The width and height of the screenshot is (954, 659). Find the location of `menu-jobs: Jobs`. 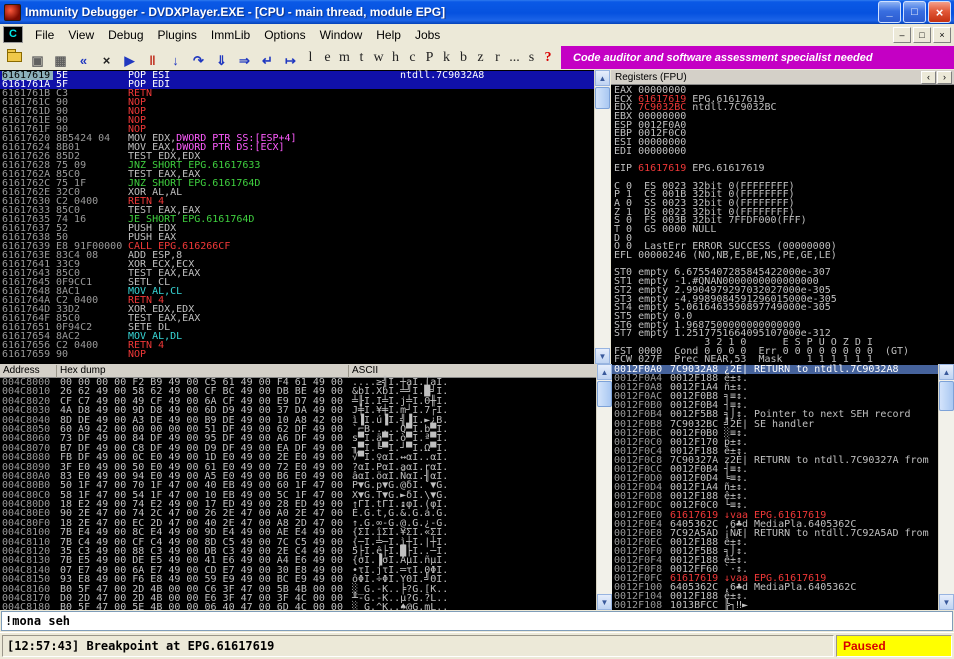

menu-jobs: Jobs is located at coordinates (427, 35).